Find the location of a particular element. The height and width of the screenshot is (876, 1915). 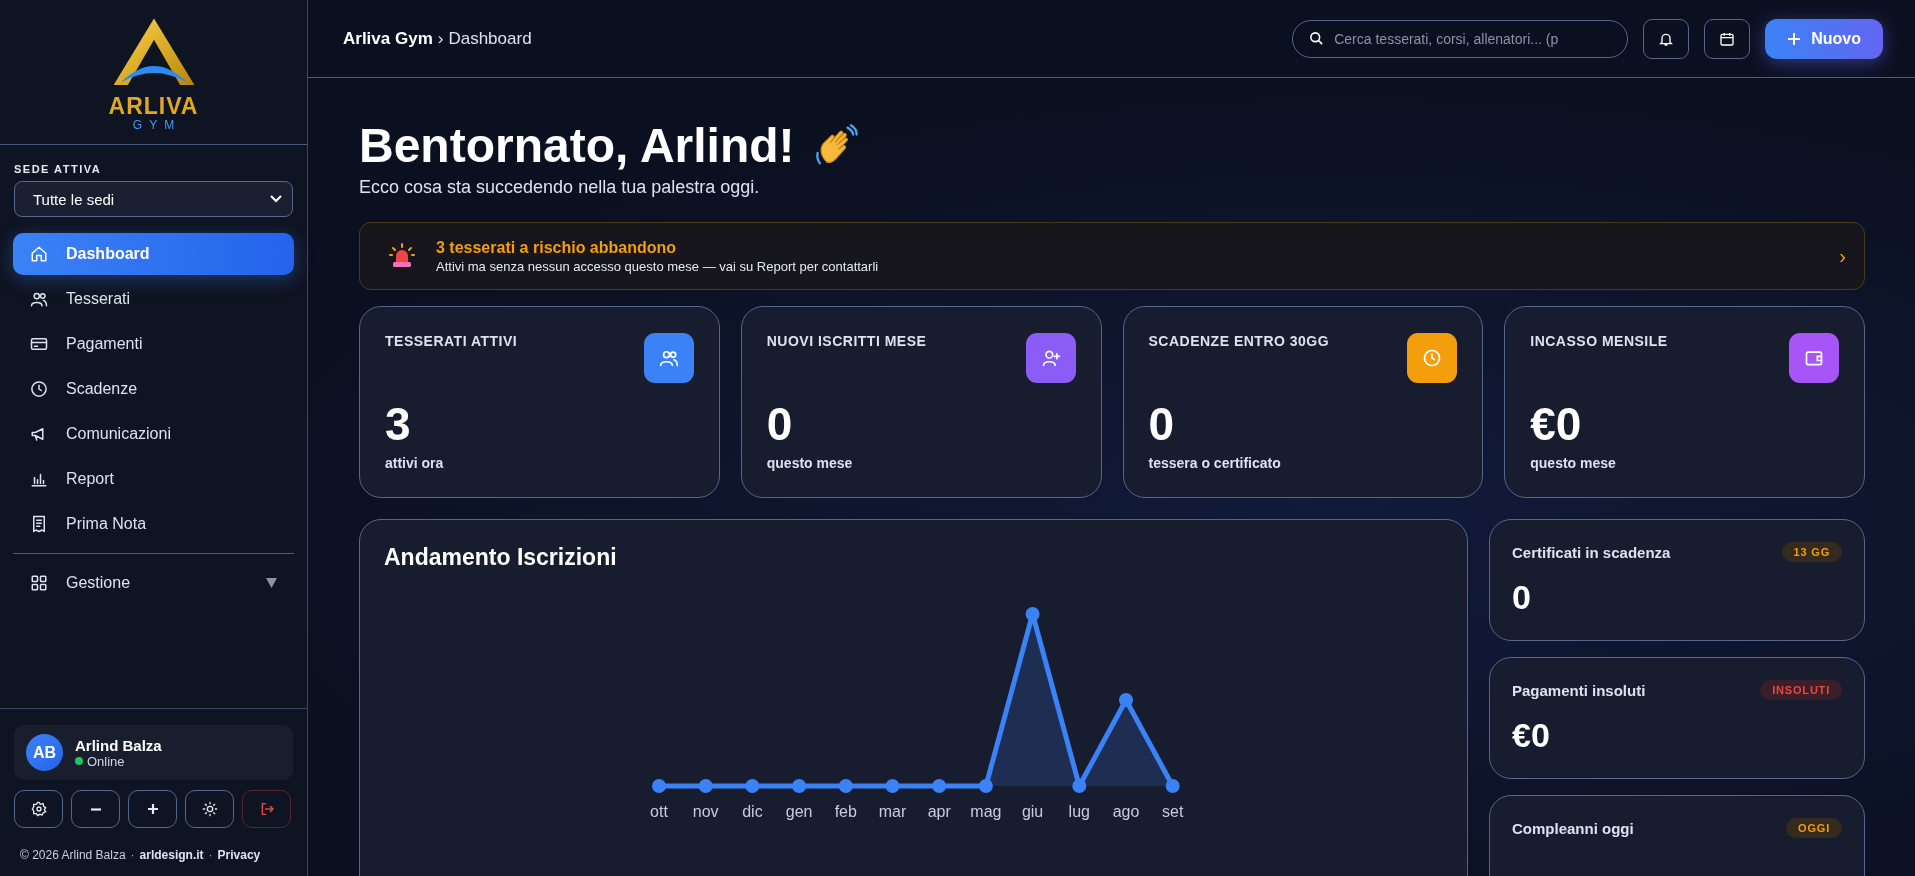

user-plus-icon is located at coordinates (1050, 358).